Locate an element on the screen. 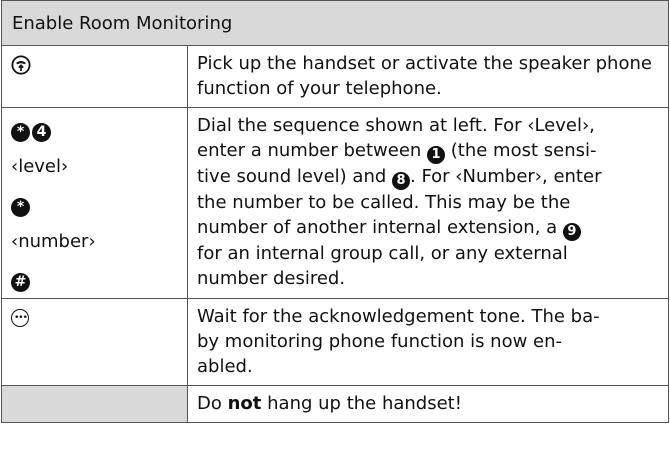 This screenshot has width=670, height=468. step-symbol-cell is located at coordinates (94, 76).